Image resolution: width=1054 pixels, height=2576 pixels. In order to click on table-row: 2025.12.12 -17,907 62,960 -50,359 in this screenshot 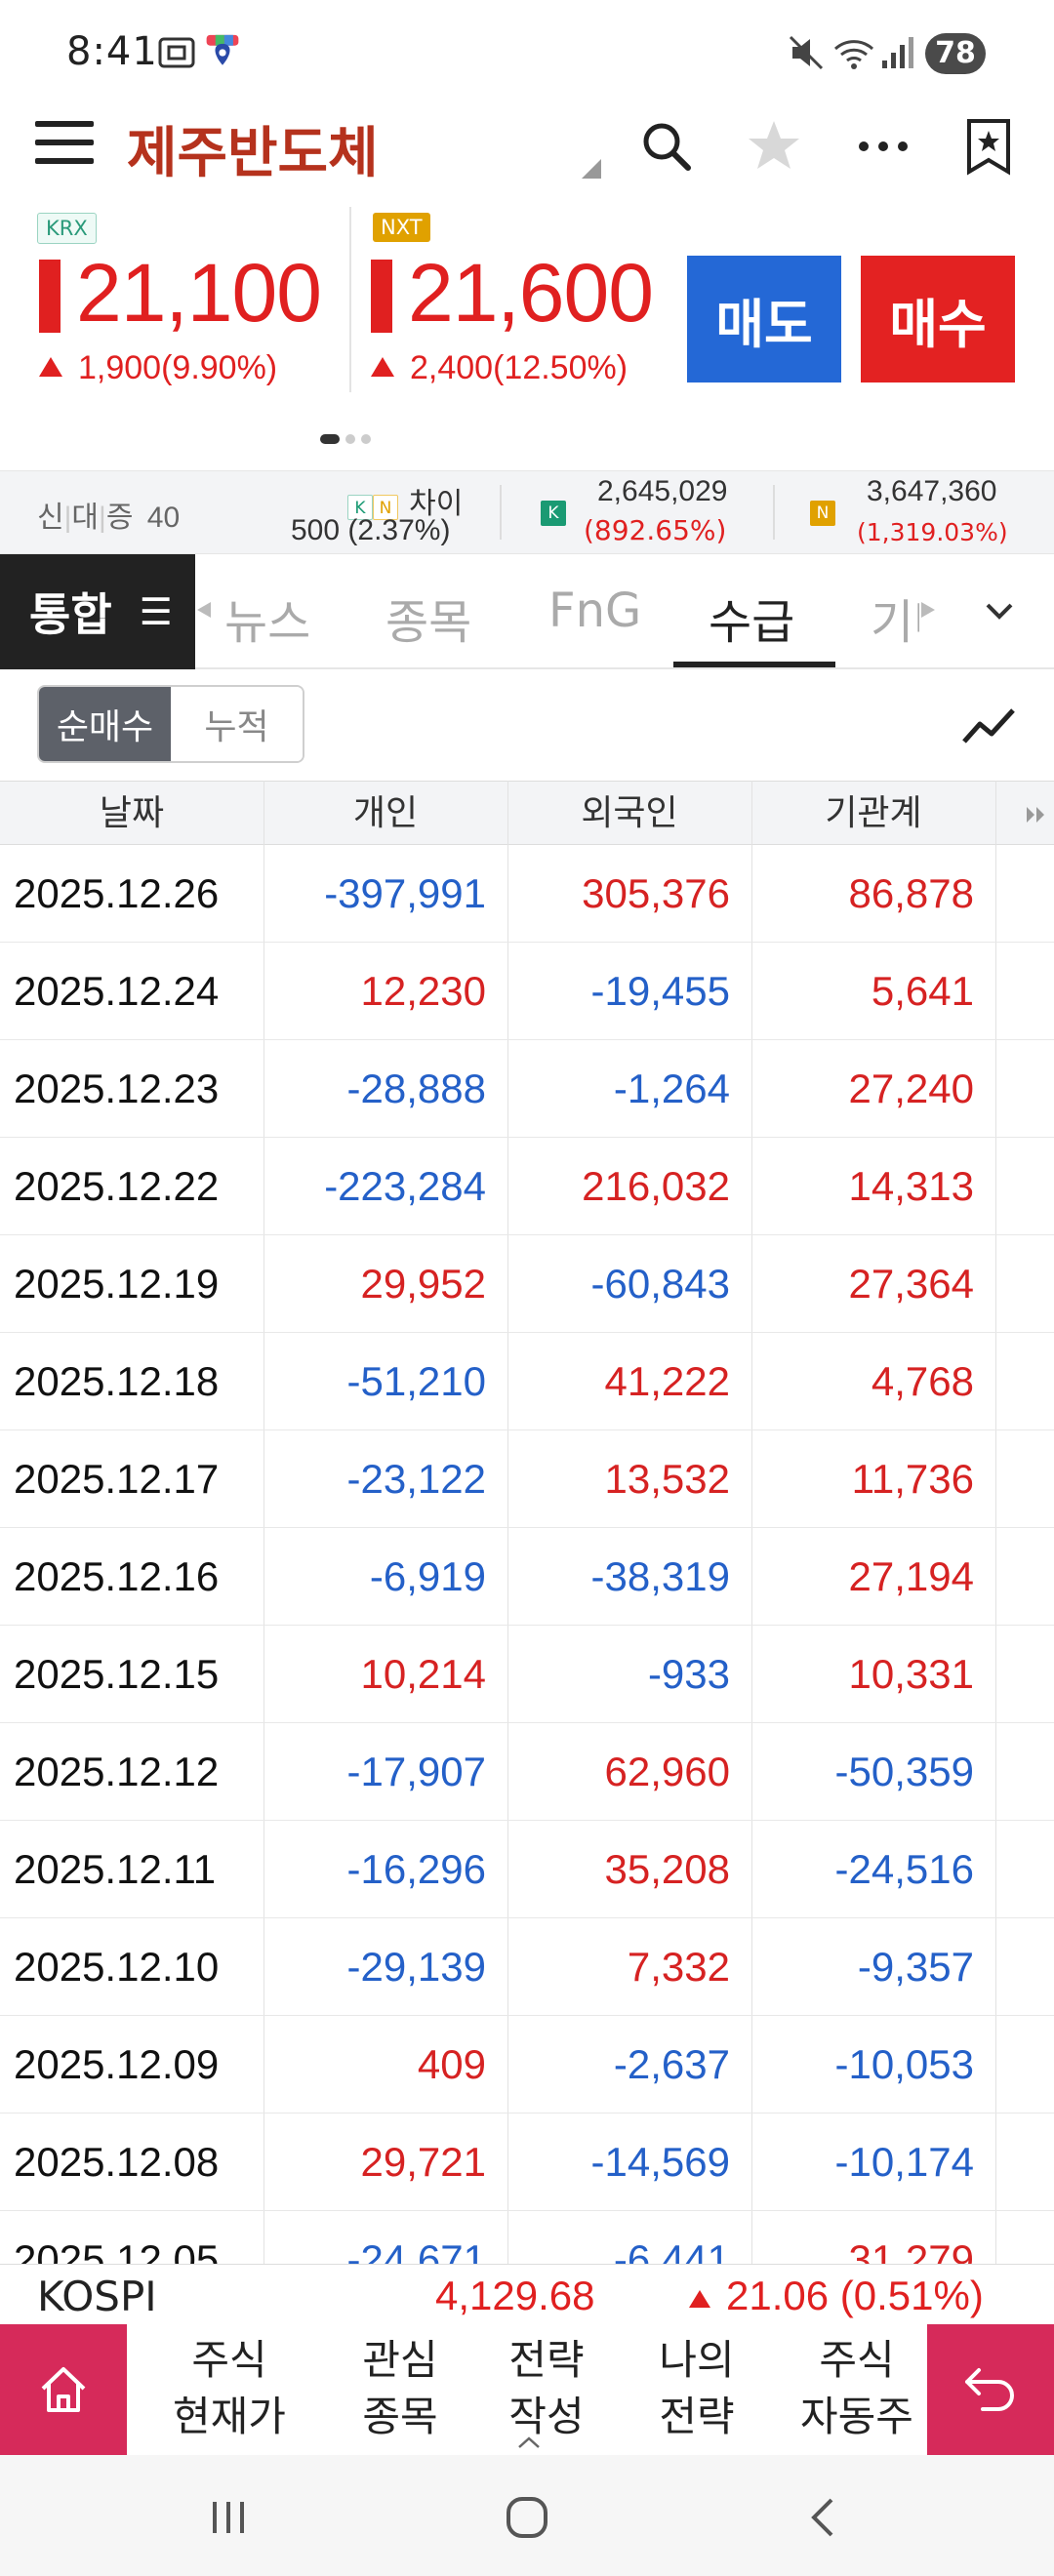, I will do `click(527, 1772)`.